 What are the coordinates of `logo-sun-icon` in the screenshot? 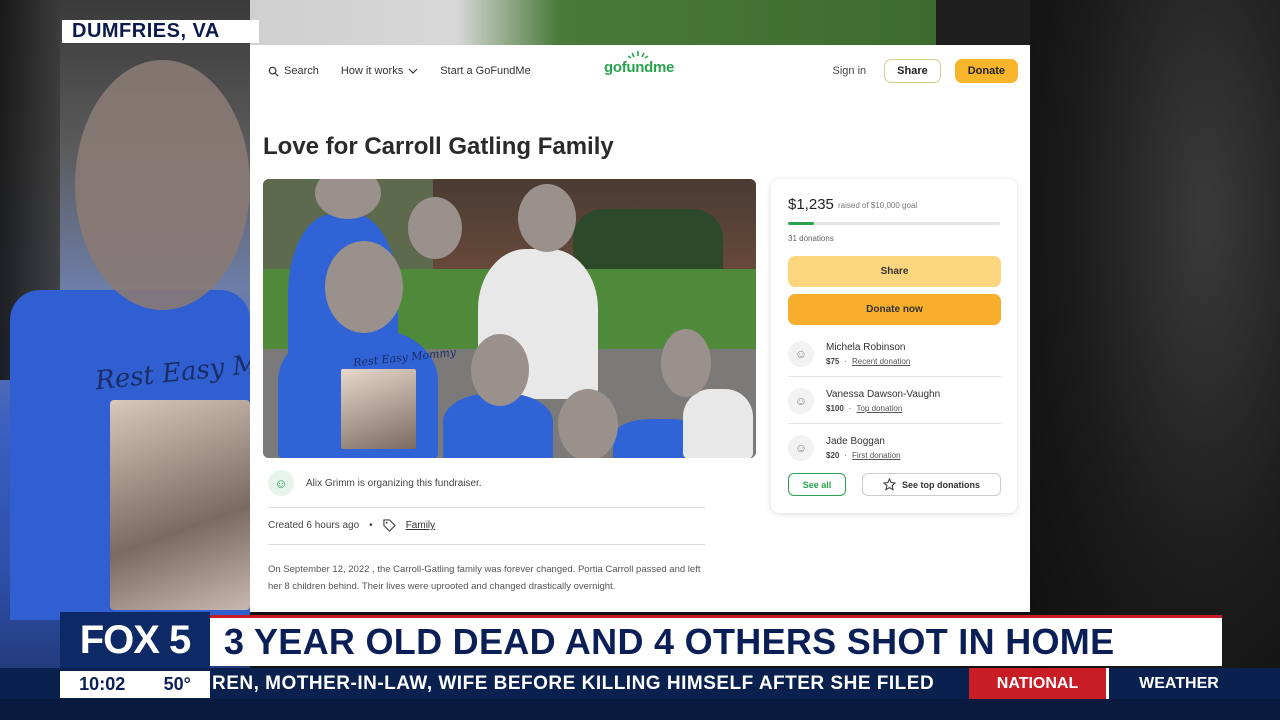 It's located at (638, 55).